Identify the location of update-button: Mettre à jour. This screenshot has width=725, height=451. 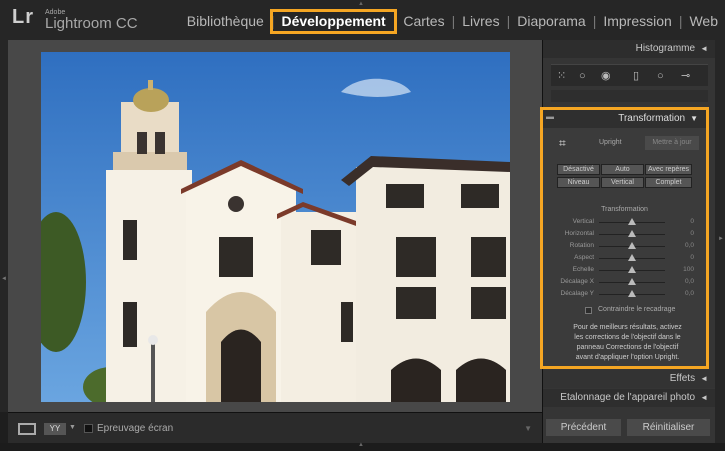
(672, 143).